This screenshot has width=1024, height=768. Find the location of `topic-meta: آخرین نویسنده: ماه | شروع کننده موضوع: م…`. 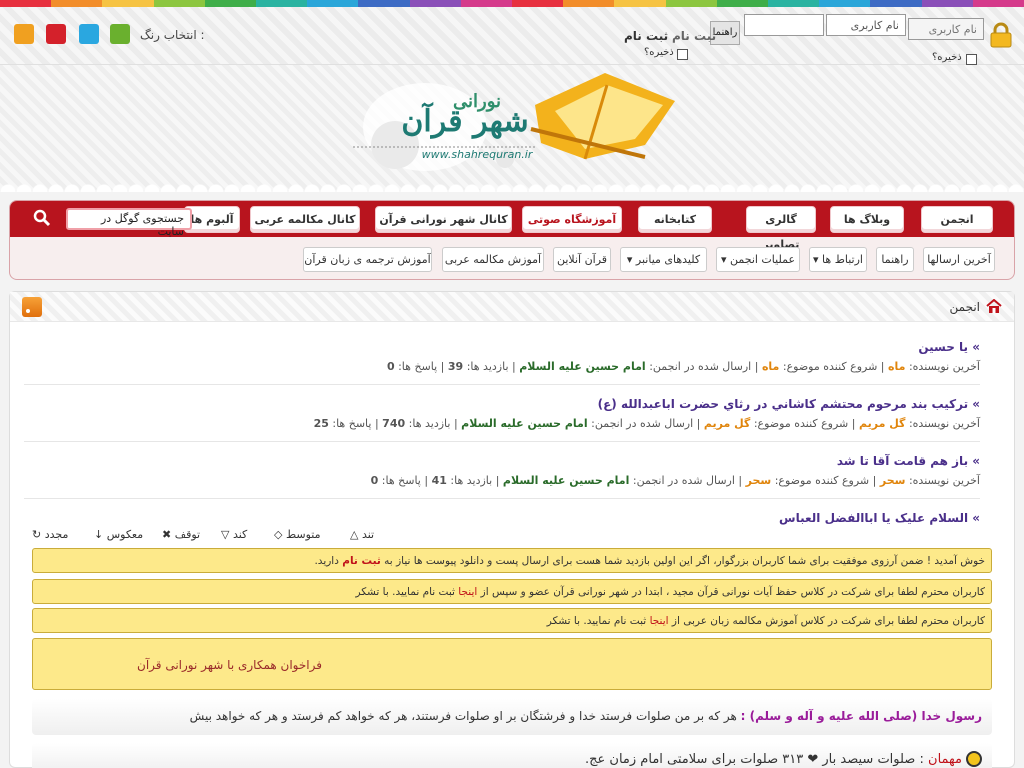

topic-meta: آخرین نویسنده: ماه | شروع کننده موضوع: م… is located at coordinates (683, 366).